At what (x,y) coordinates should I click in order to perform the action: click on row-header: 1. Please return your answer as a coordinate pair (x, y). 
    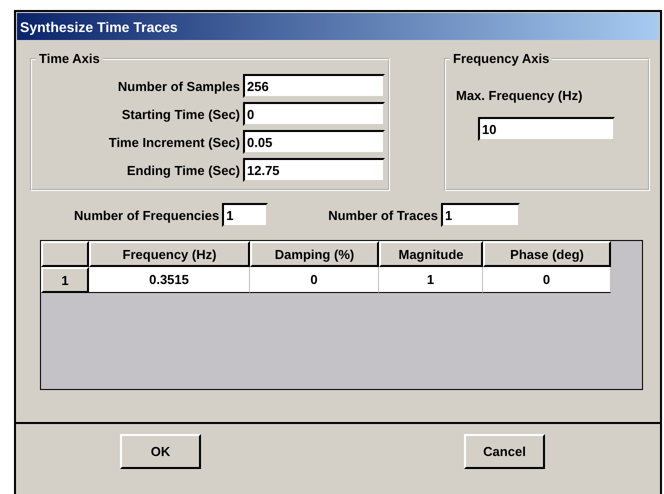
    Looking at the image, I should click on (65, 280).